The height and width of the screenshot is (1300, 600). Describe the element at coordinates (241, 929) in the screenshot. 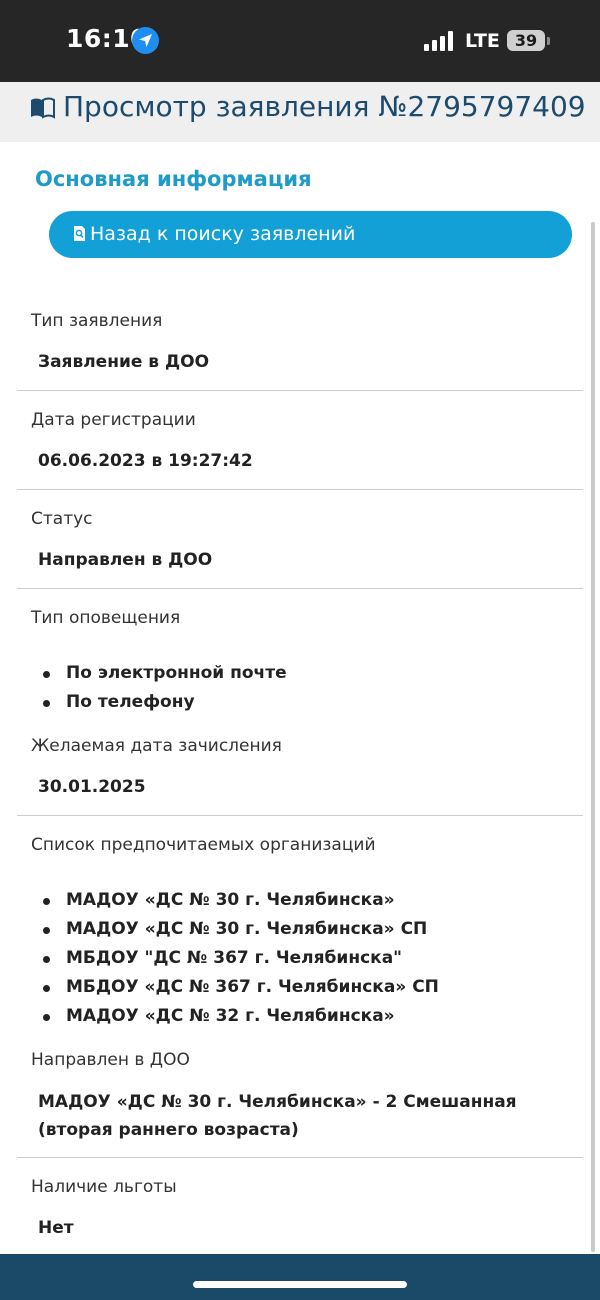

I see `list-item: МАДОУ «ДС № 30 г. Челябинска» СП` at that location.